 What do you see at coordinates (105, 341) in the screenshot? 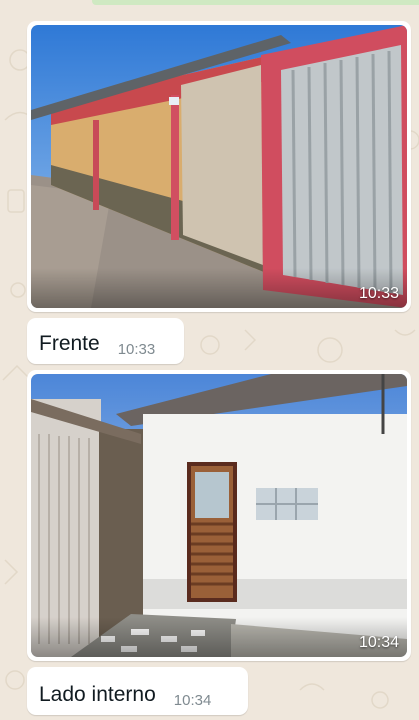
I see `text-message-frente: Frente 10:33` at bounding box center [105, 341].